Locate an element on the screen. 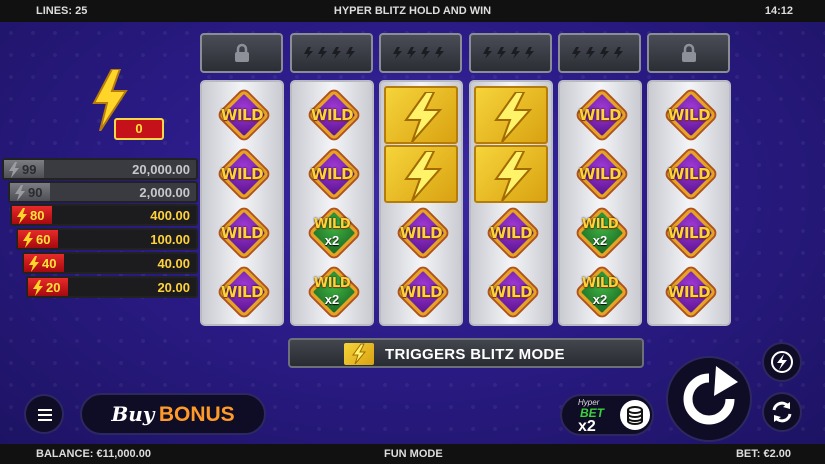  turbo-icon is located at coordinates (782, 362).